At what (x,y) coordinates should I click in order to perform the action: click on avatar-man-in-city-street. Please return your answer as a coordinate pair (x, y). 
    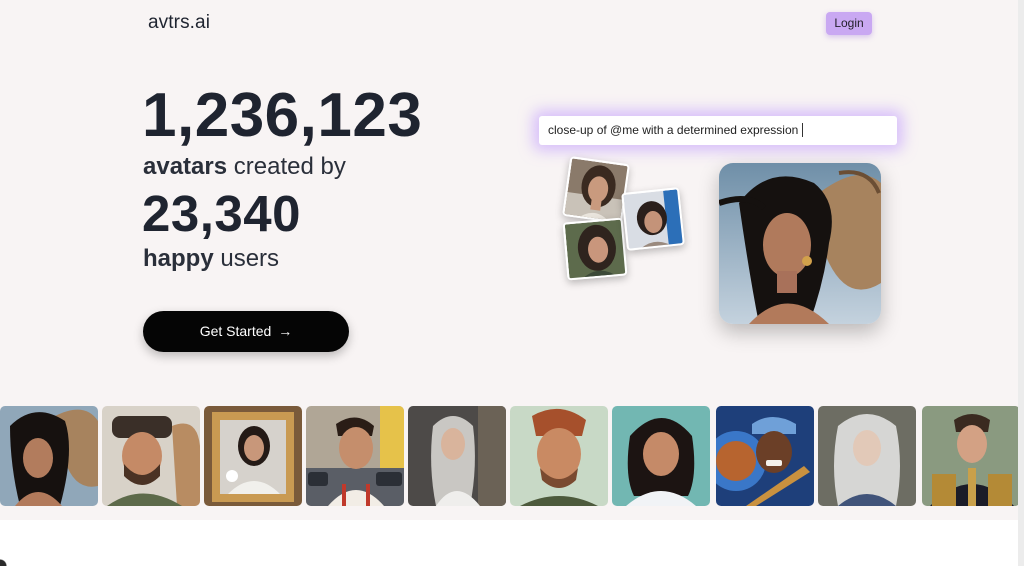
    Looking at the image, I should click on (355, 456).